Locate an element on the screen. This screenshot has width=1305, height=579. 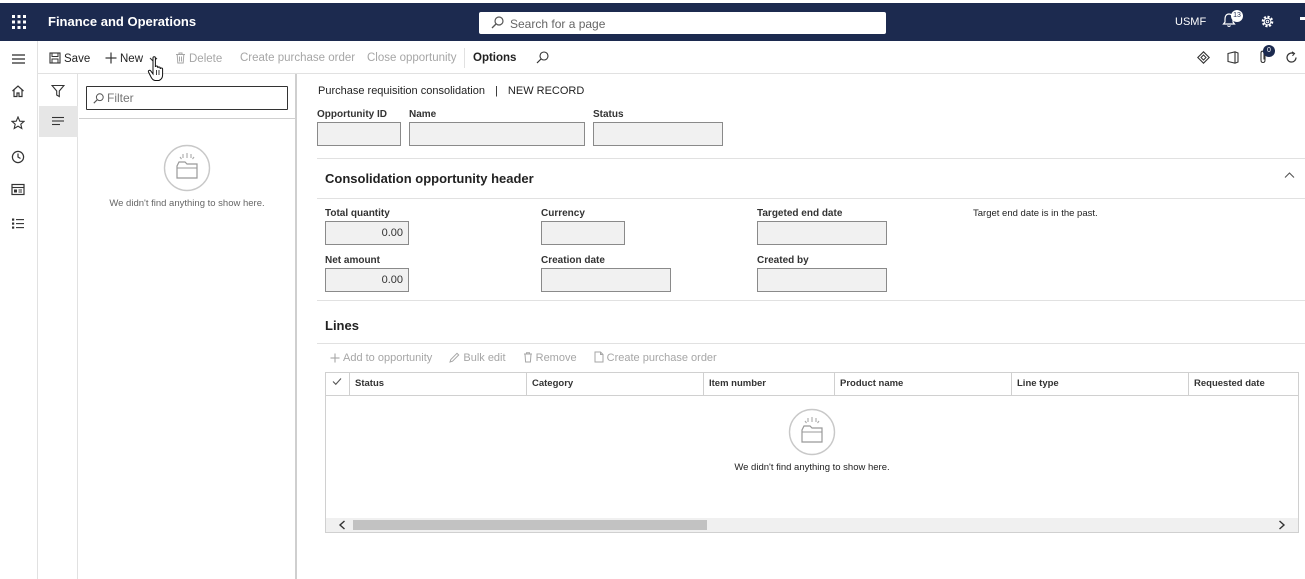
add-to-opportunity-button: Add to opportunity is located at coordinates (381, 358).